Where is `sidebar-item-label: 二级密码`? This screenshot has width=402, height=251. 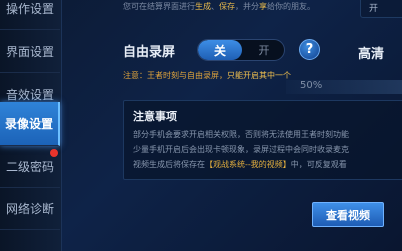
sidebar-item-label: 二级密码 is located at coordinates (29, 167).